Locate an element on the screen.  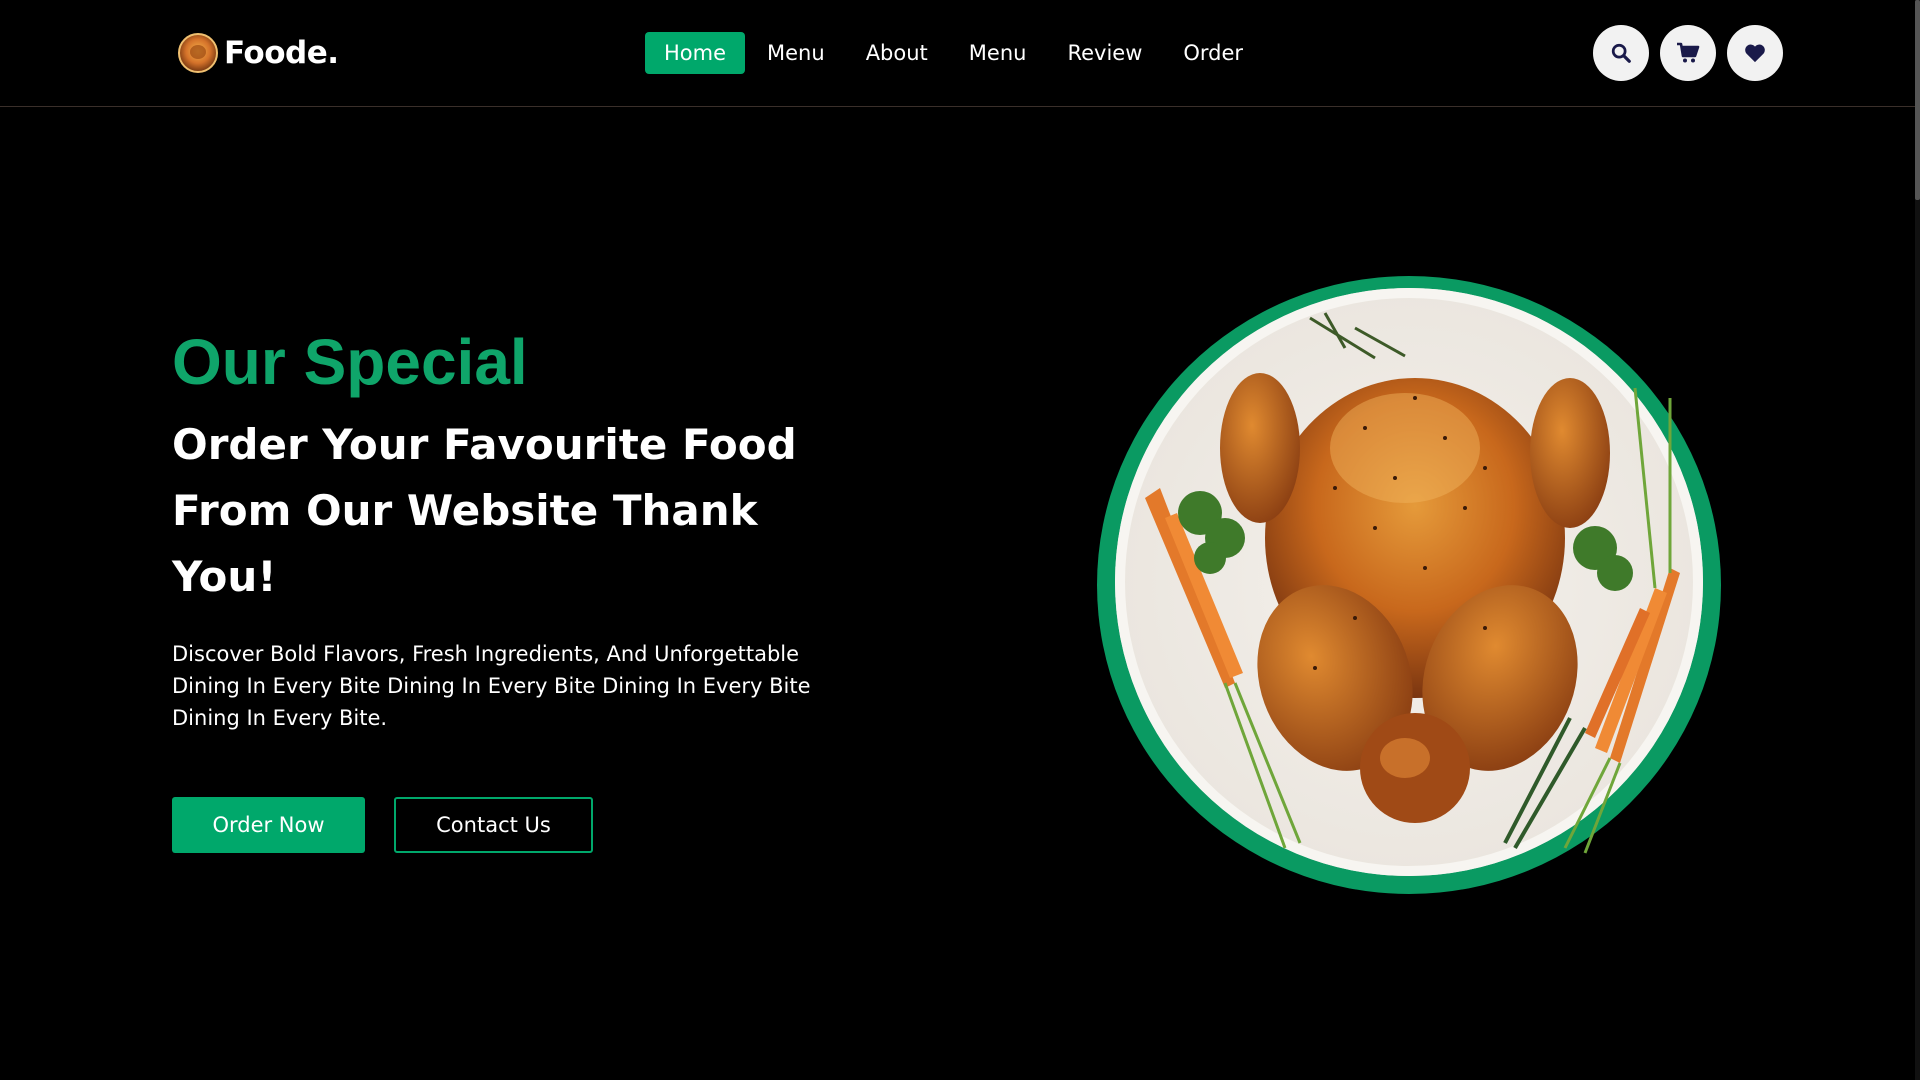
scrollbar-thumb is located at coordinates (1917, 100).